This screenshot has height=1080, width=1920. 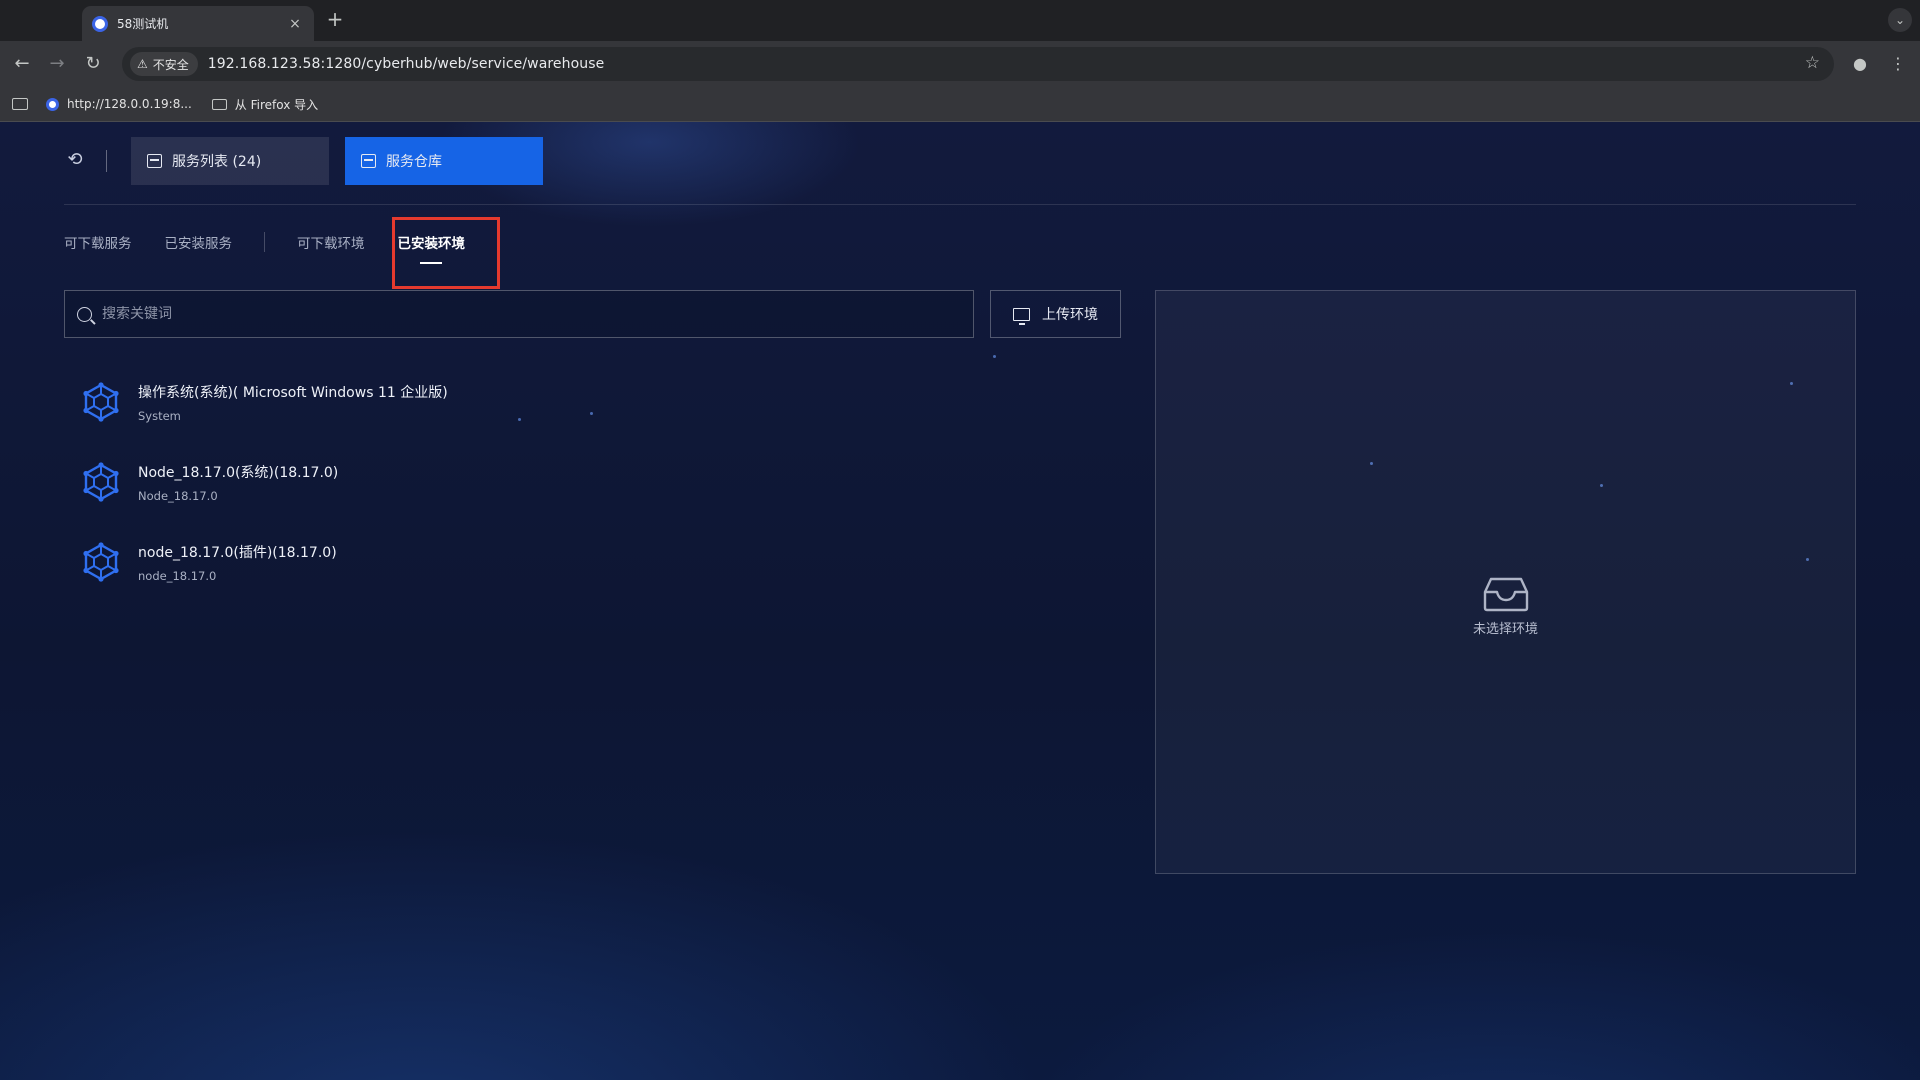 What do you see at coordinates (960, 104) in the screenshot?
I see `bookmarks-bar: http://128.0.0.19:8... 从 Firefox 导入` at bounding box center [960, 104].